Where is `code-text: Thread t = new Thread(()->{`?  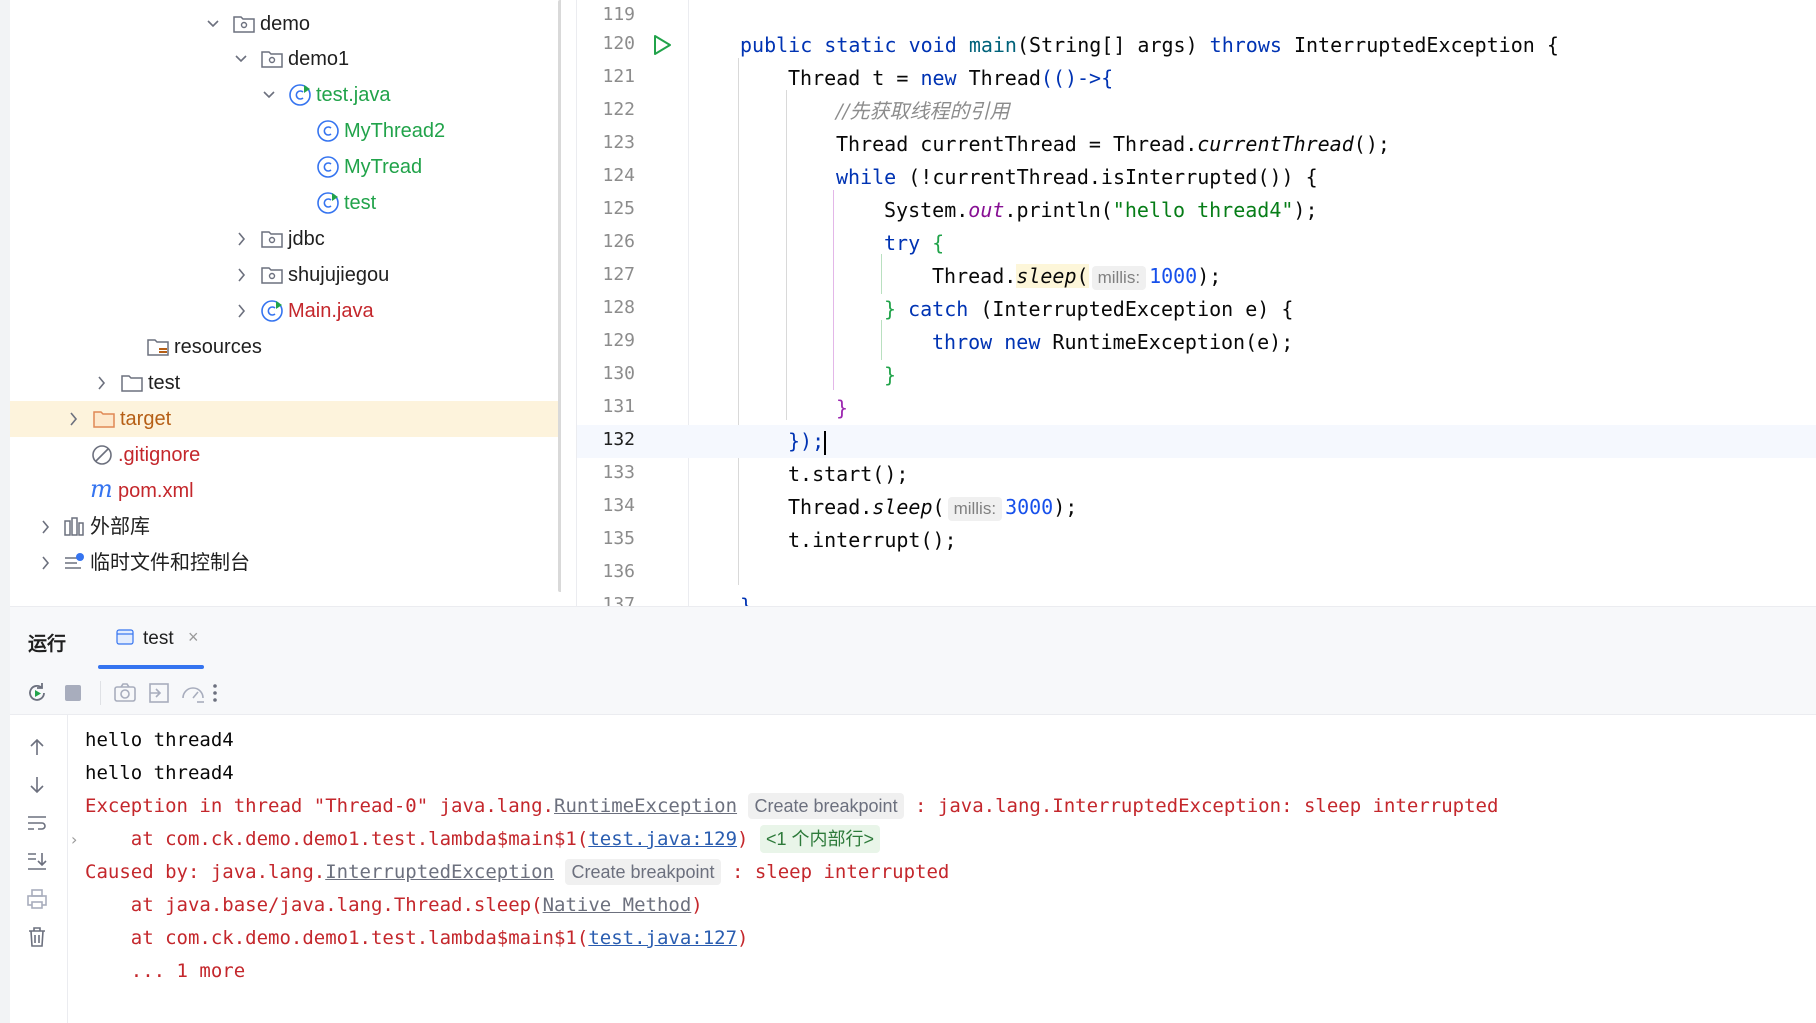 code-text: Thread t = new Thread(()->{ is located at coordinates (951, 78).